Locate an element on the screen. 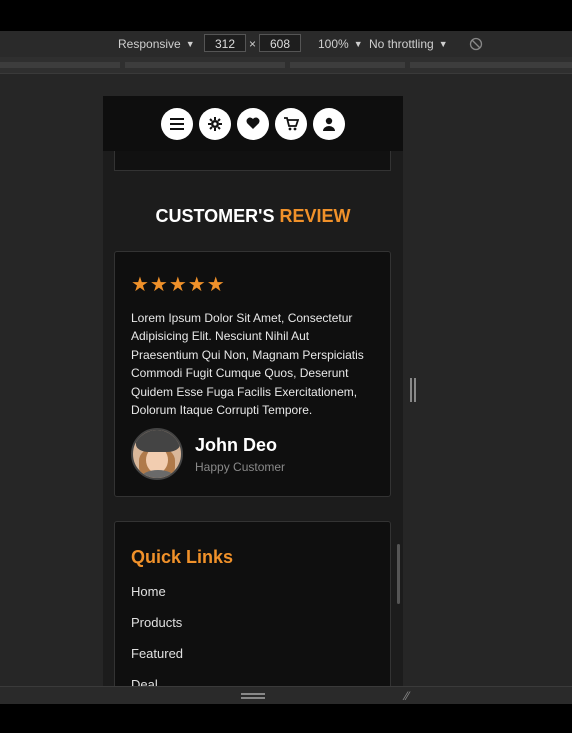 The height and width of the screenshot is (733, 572). previous-card-edge is located at coordinates (252, 161).